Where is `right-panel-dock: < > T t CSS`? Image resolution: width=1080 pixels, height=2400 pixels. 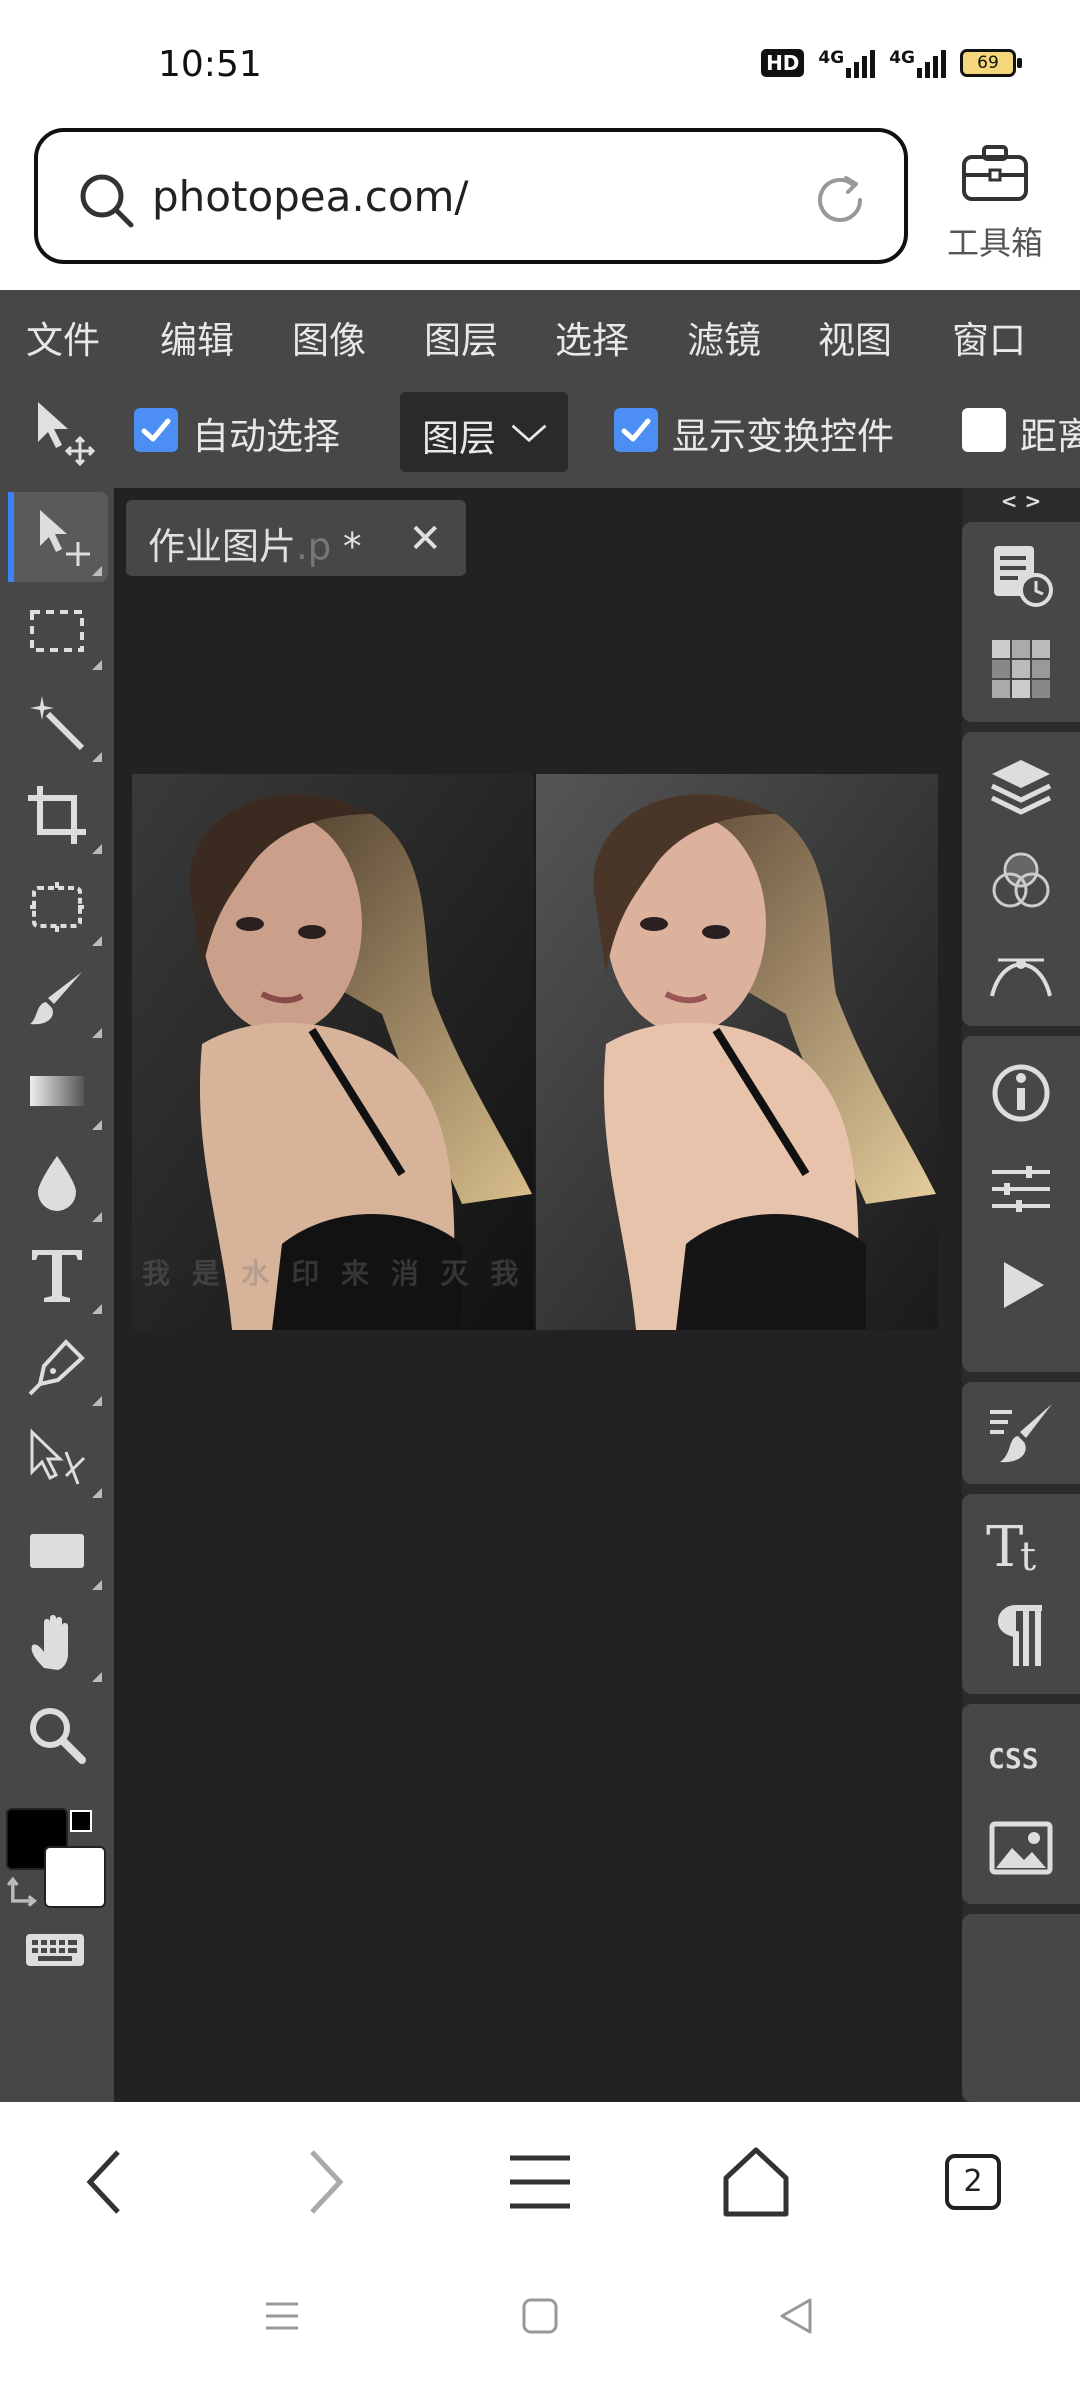
right-panel-dock: < > T t CSS is located at coordinates (1021, 1295).